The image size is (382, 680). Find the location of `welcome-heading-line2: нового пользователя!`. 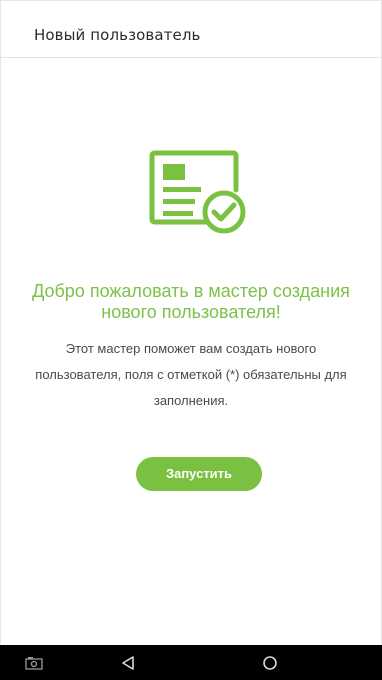

welcome-heading-line2: нового пользователя! is located at coordinates (191, 312).